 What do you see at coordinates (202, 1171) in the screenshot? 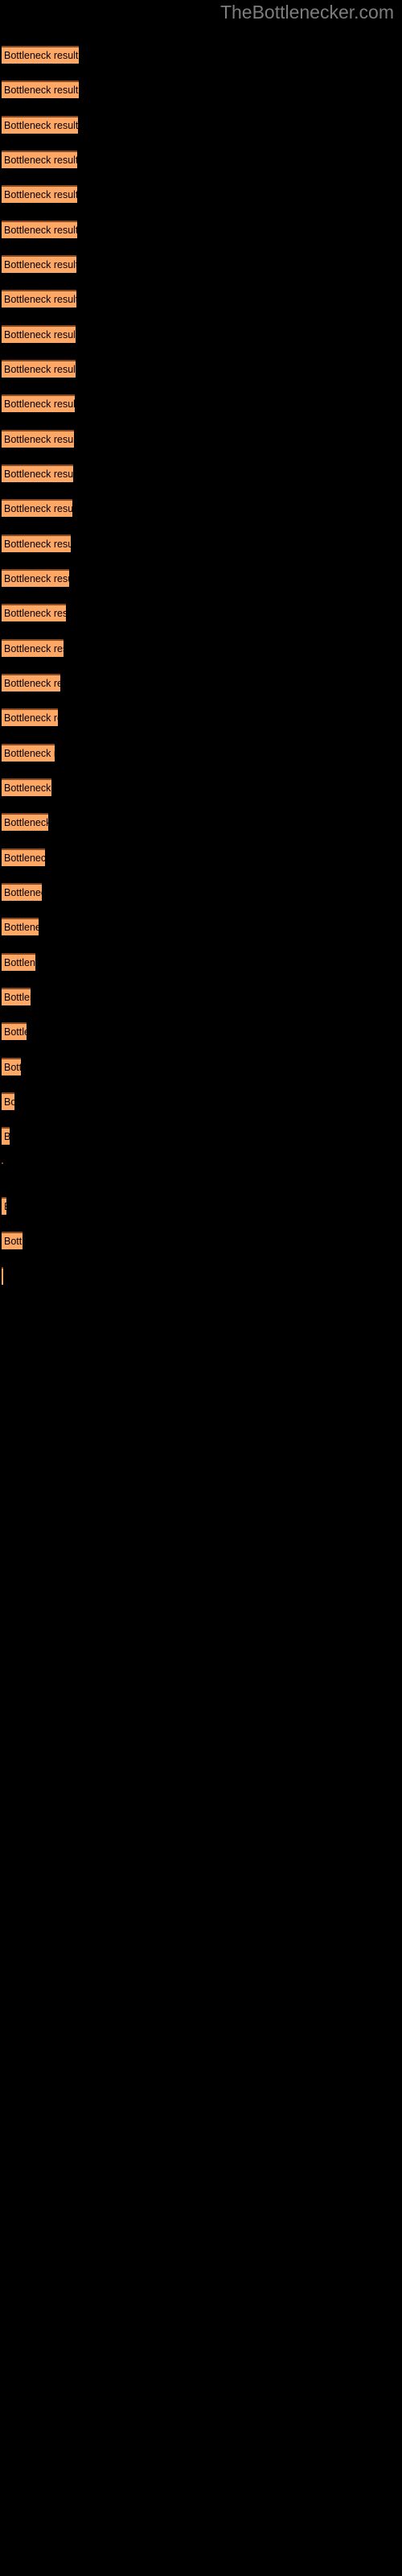
I see `bar-row` at bounding box center [202, 1171].